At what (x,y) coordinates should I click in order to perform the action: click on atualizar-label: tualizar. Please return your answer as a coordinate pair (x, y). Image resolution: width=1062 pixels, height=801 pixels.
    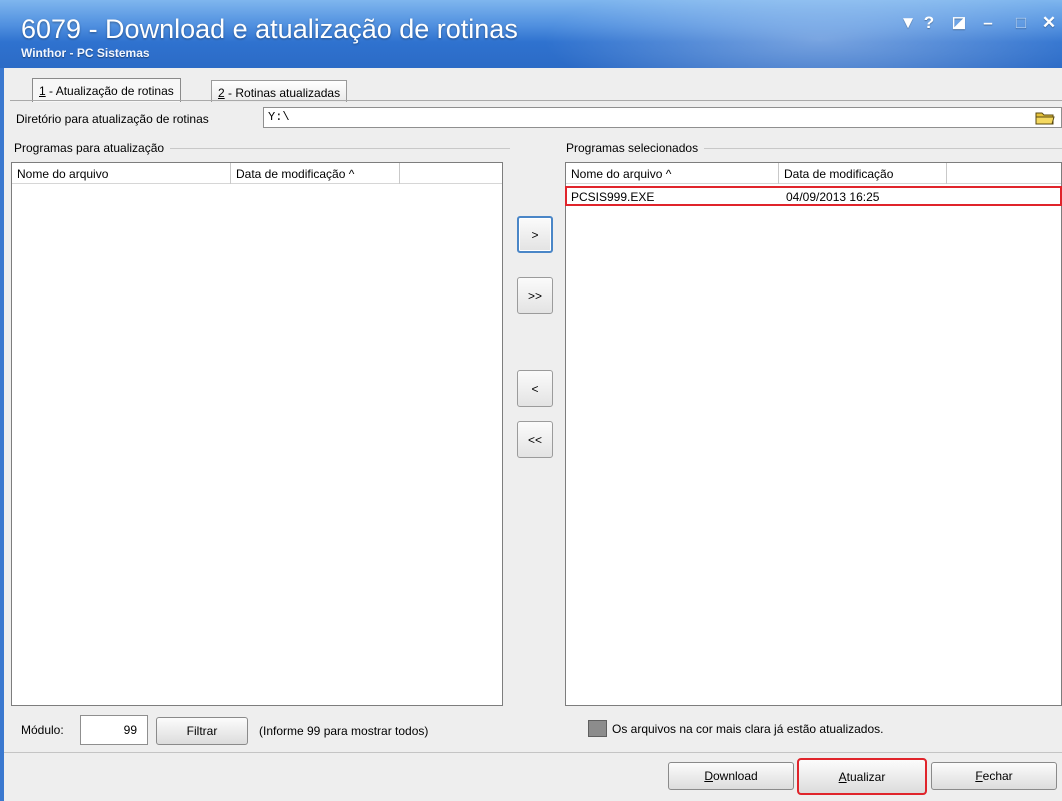
    Looking at the image, I should click on (866, 776).